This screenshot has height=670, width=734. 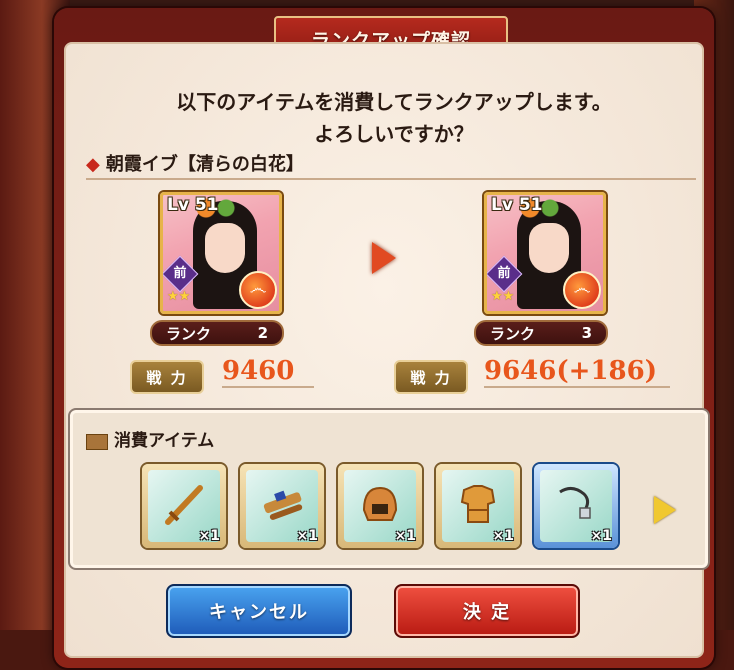 I want to click on confirm-button: 決 定, so click(x=487, y=611).